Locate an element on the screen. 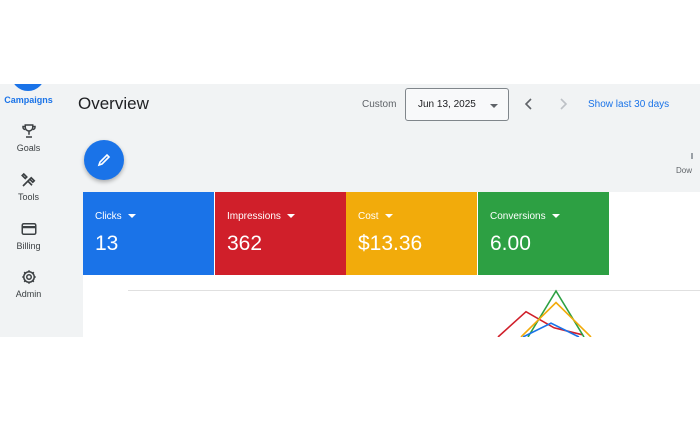 This screenshot has height=421, width=700. chevron-left-icon is located at coordinates (528, 104).